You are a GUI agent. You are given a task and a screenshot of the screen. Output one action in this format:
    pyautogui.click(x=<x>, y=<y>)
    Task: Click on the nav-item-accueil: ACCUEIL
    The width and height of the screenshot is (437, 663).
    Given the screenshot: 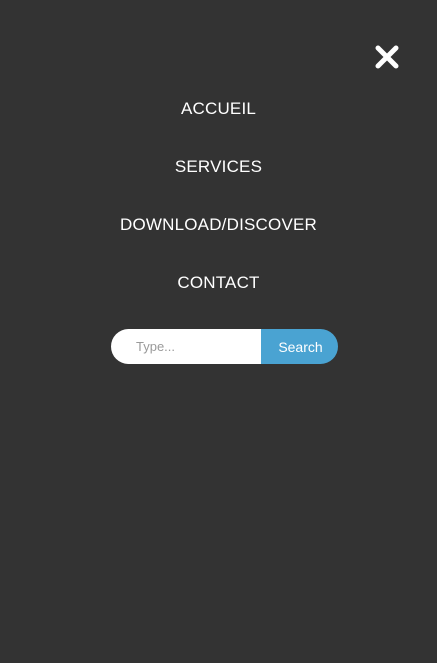 What is the action you would take?
    pyautogui.click(x=218, y=109)
    